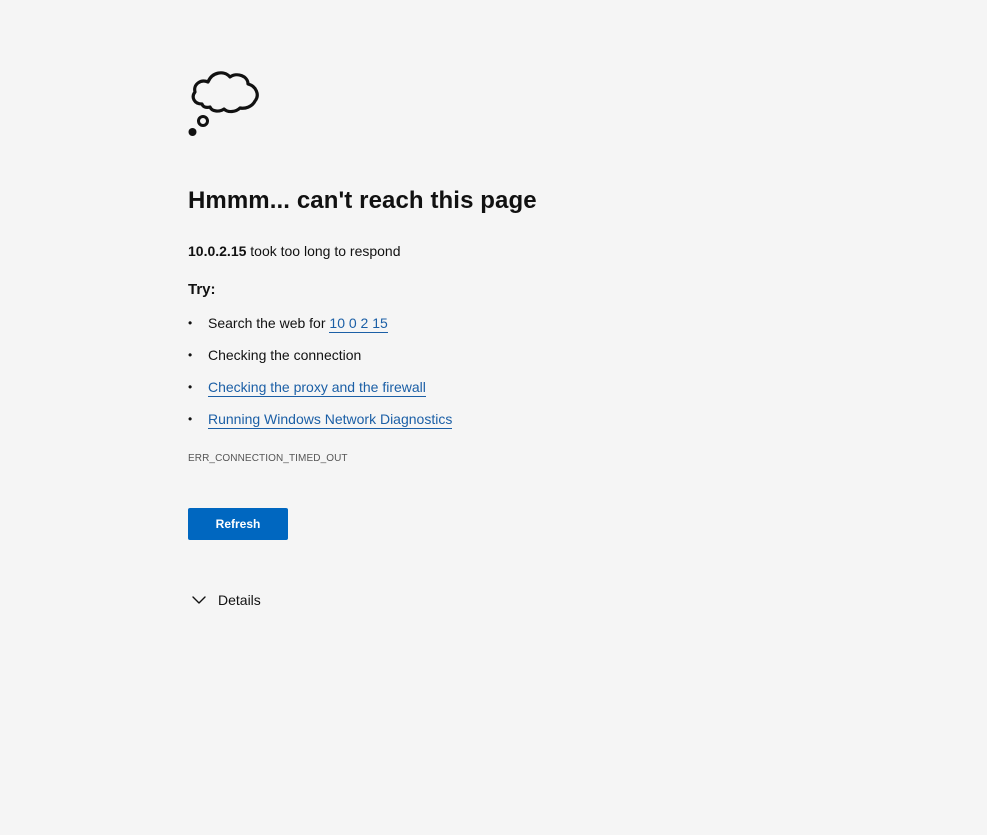 This screenshot has height=835, width=987. I want to click on chevron-down-icon, so click(199, 600).